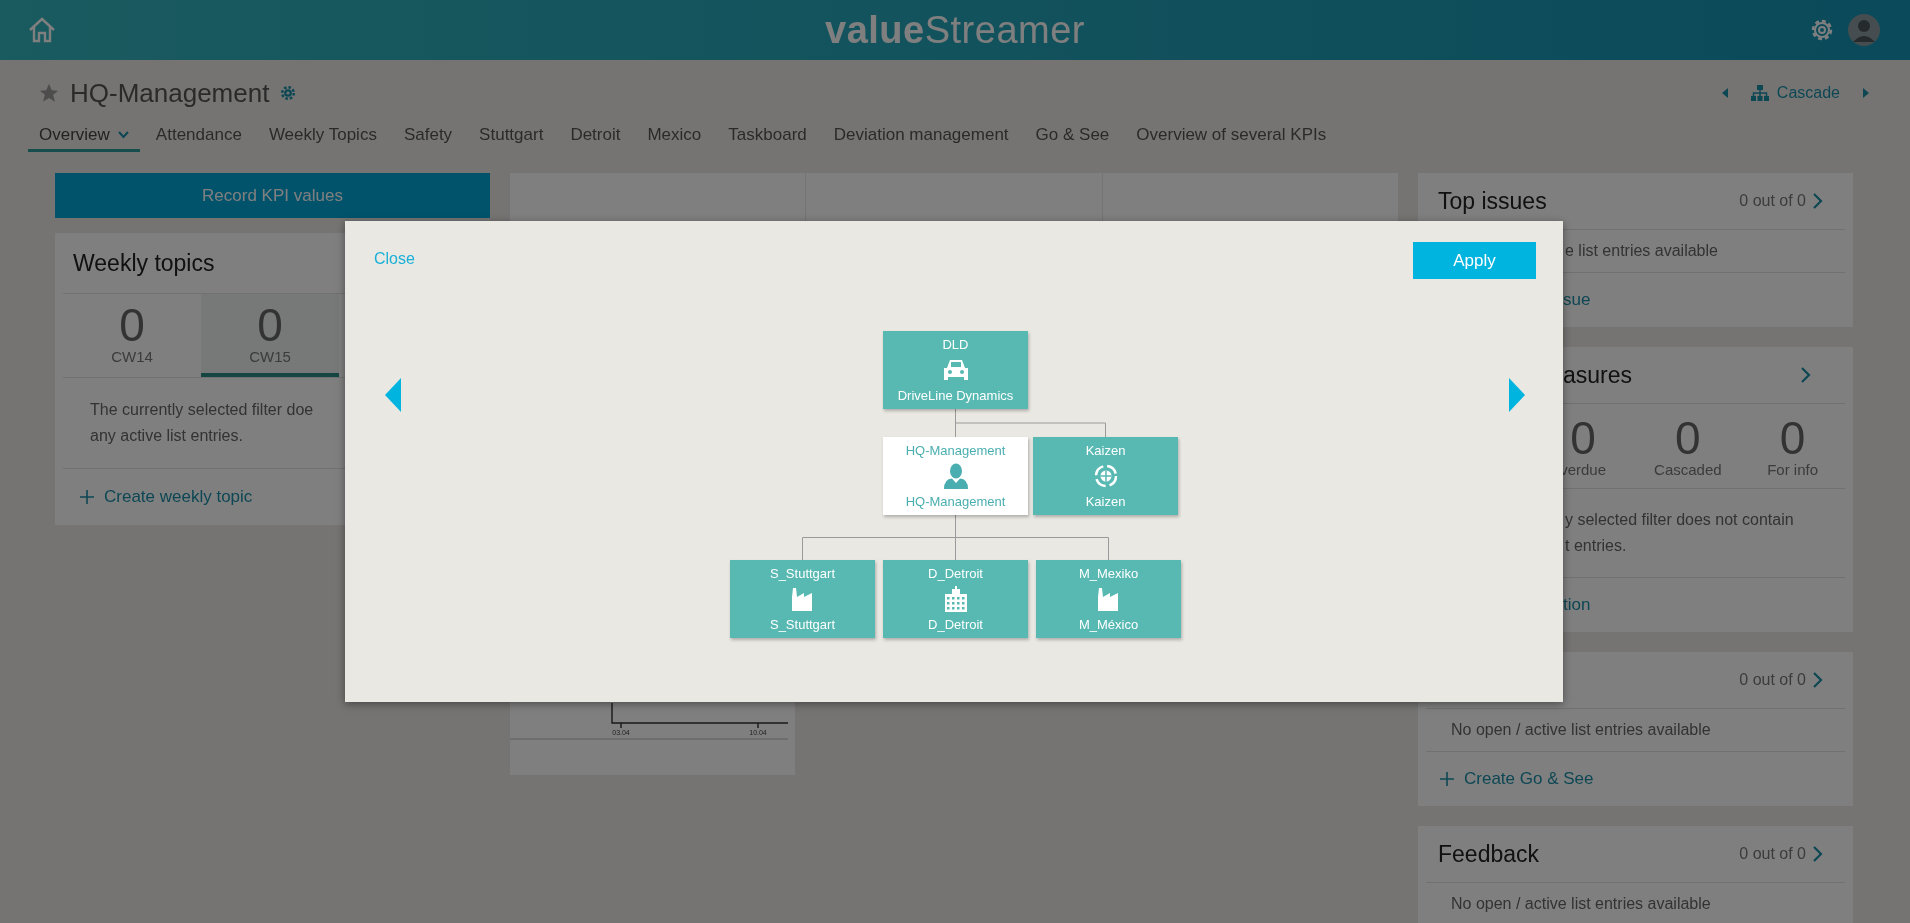 The image size is (1910, 923). Describe the element at coordinates (49, 93) in the screenshot. I see `star-icon` at that location.